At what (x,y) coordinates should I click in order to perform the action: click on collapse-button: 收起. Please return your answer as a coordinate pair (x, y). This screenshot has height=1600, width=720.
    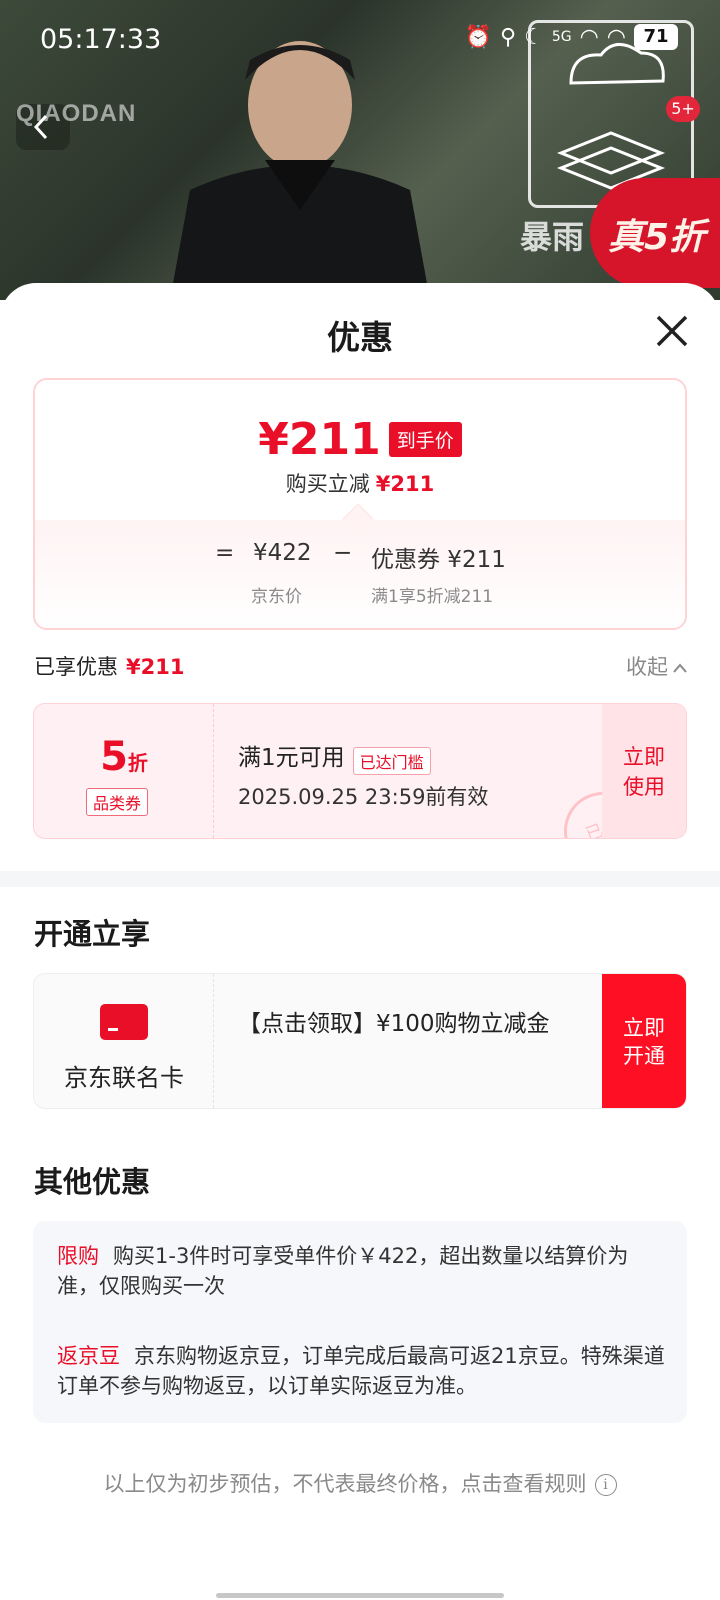
    Looking at the image, I should click on (657, 666).